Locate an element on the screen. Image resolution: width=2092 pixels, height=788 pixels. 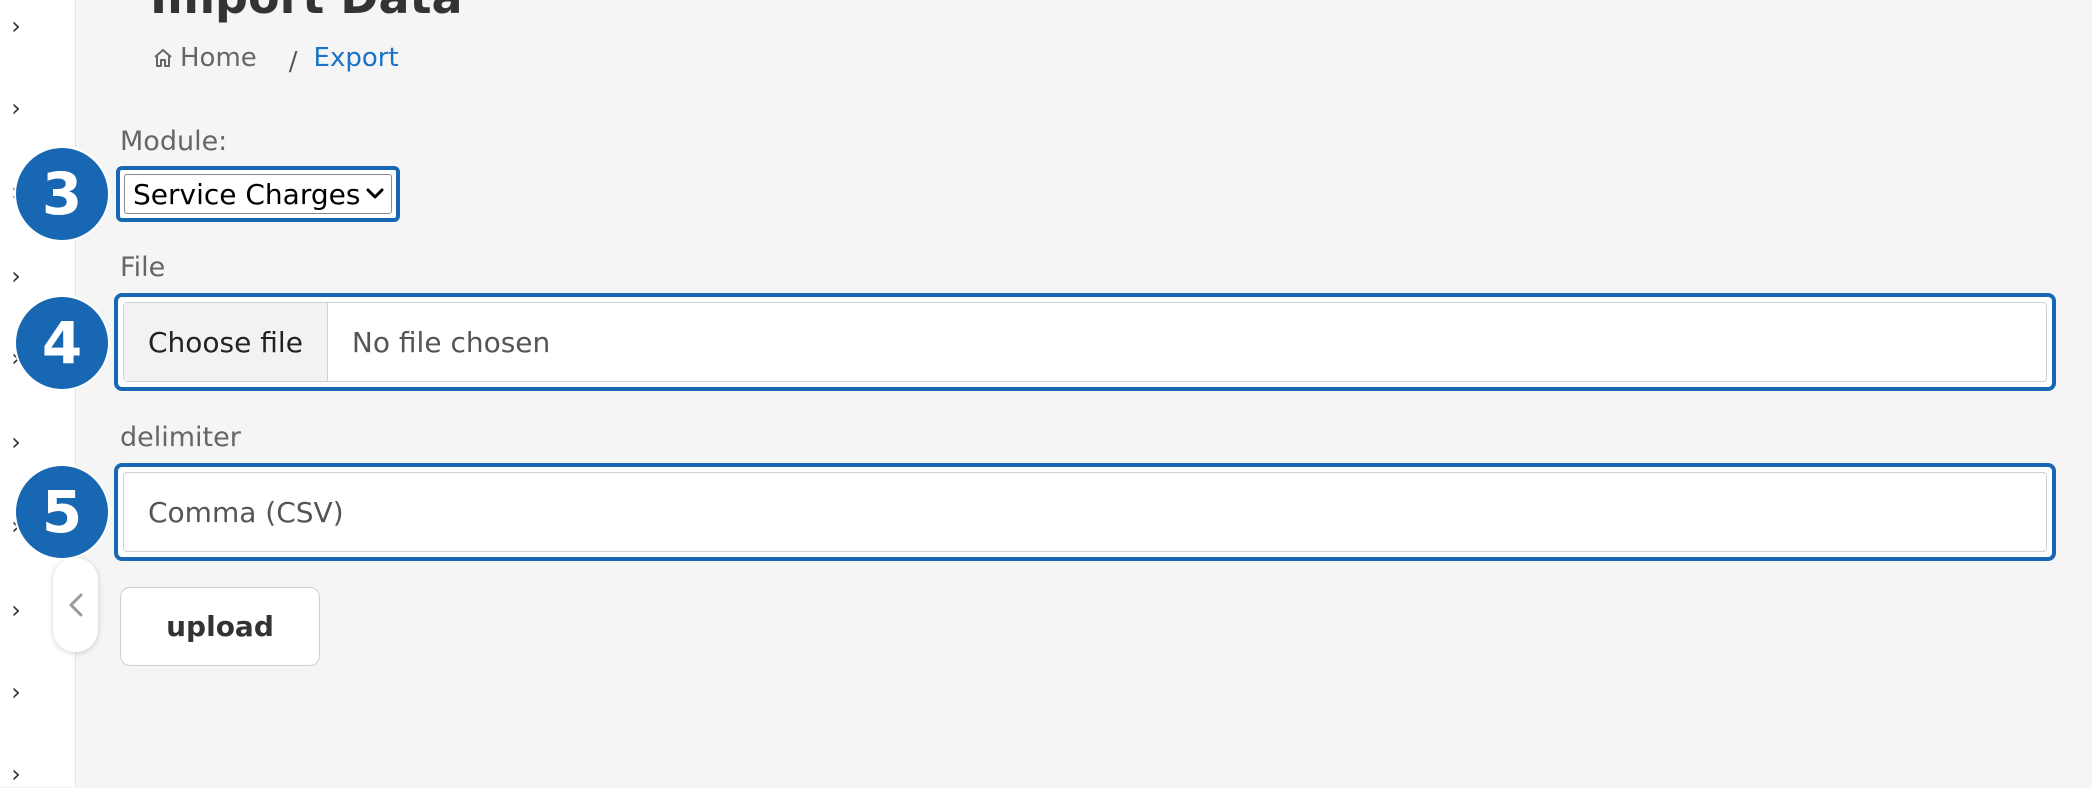
file-input-box: Choose file No file chosen is located at coordinates (1085, 342).